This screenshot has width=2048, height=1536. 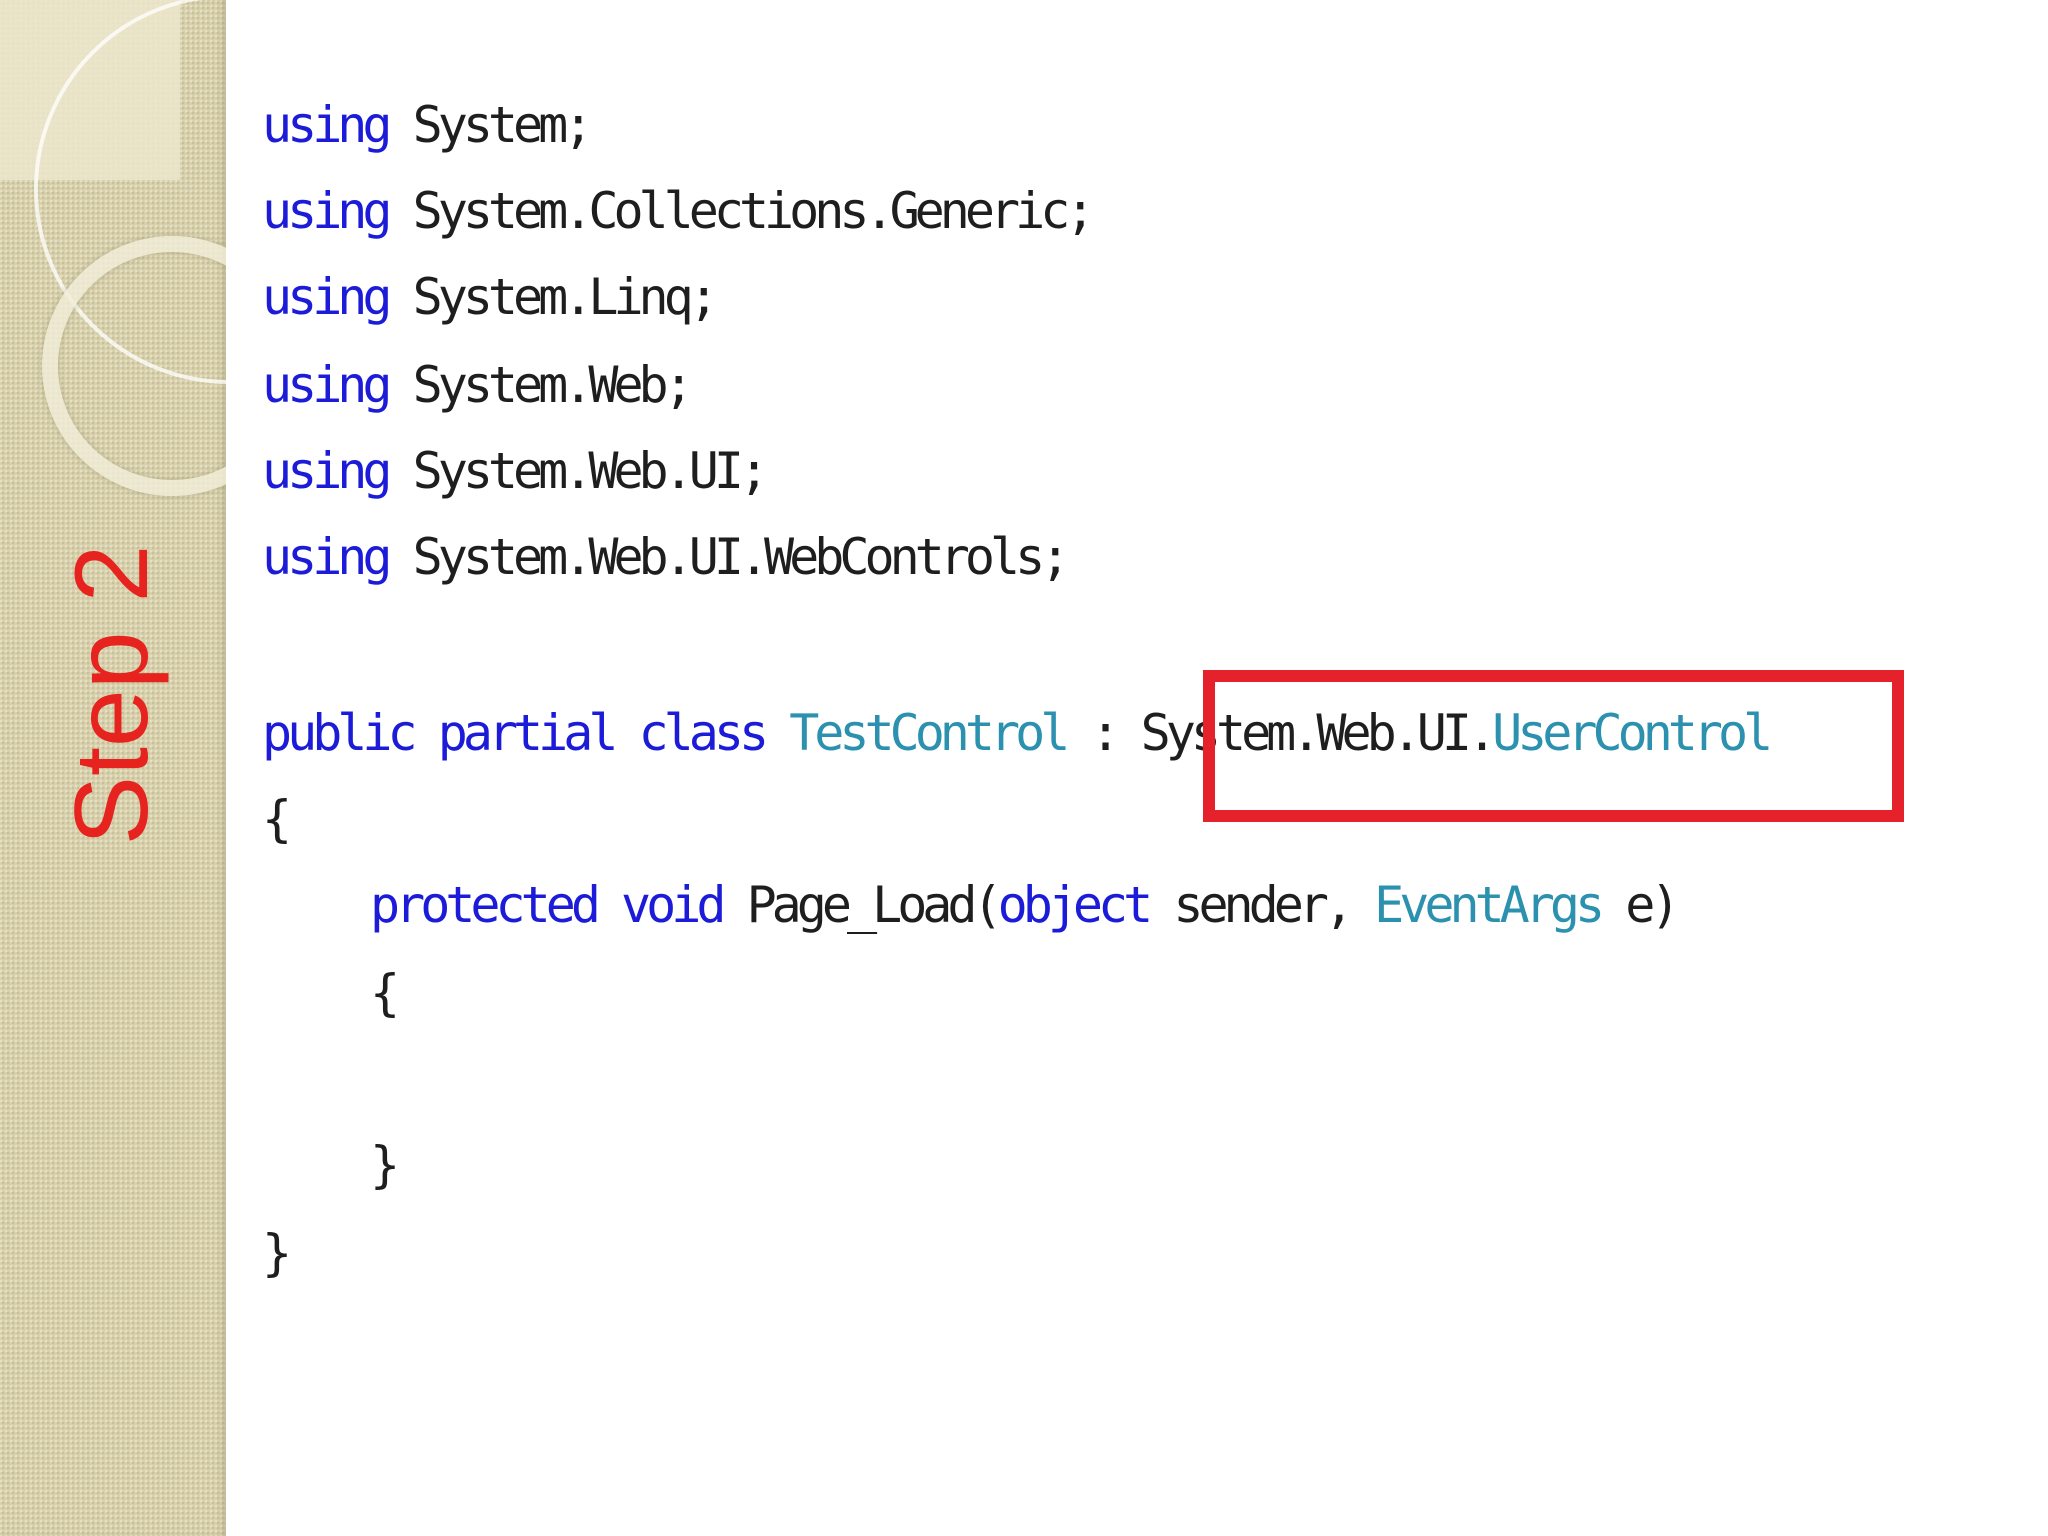 What do you see at coordinates (929, 733) in the screenshot?
I see `class-name: TestControl` at bounding box center [929, 733].